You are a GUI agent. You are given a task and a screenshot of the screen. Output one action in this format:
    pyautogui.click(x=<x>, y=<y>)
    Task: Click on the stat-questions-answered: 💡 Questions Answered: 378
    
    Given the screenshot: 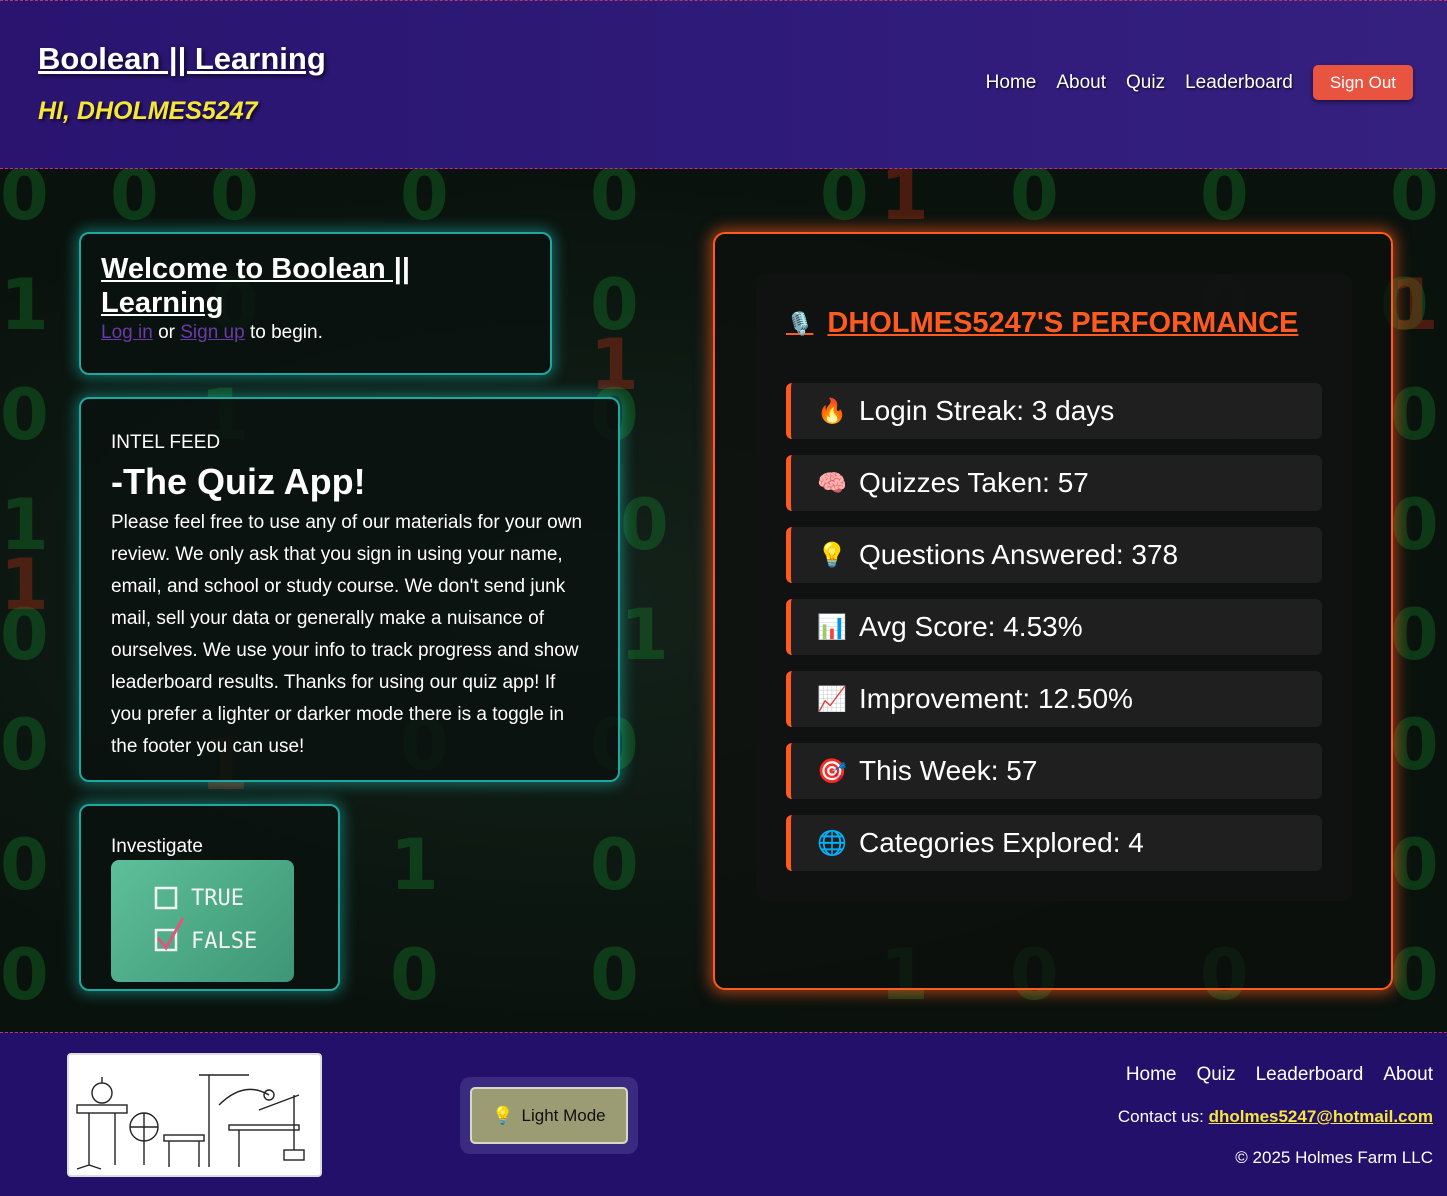 What is the action you would take?
    pyautogui.click(x=1054, y=555)
    